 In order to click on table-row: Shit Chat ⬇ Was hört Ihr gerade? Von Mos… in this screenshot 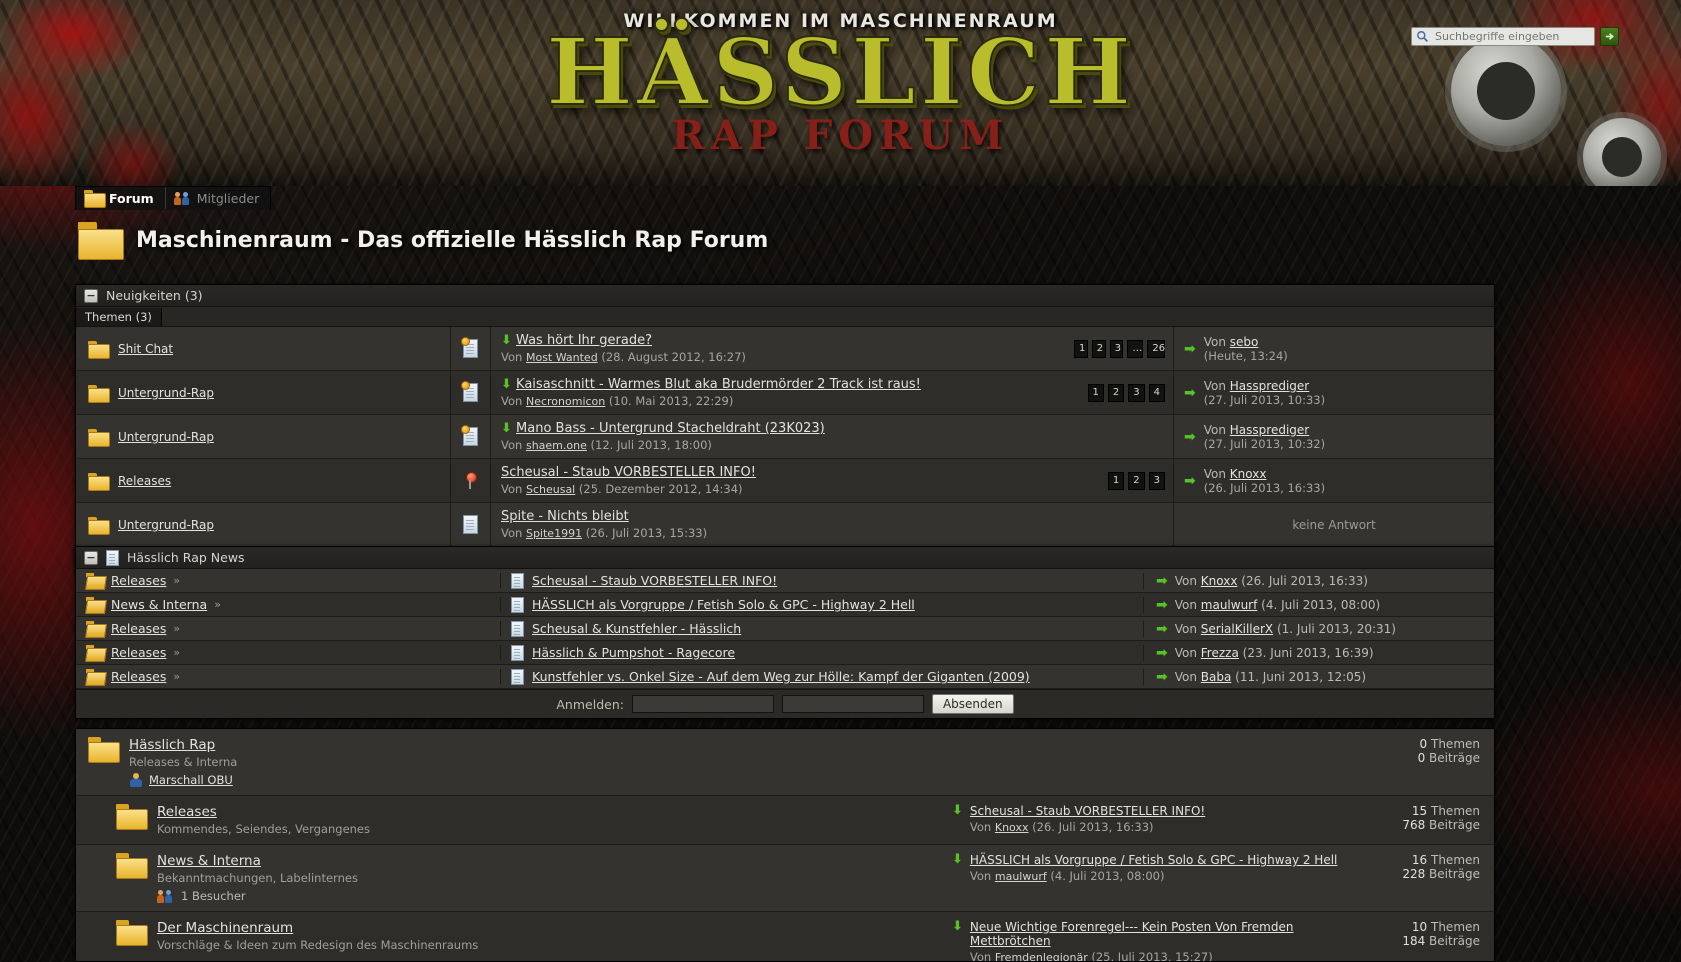, I will do `click(785, 349)`.